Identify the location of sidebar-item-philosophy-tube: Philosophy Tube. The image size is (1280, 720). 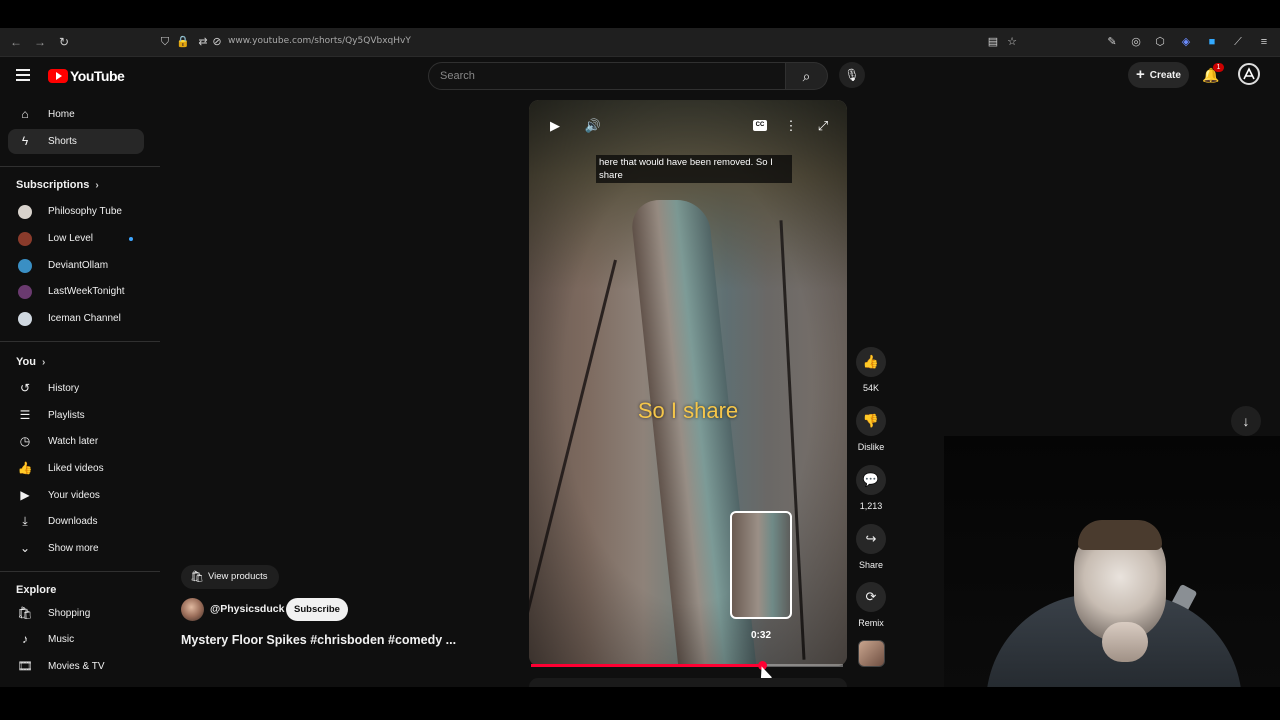
(76, 211).